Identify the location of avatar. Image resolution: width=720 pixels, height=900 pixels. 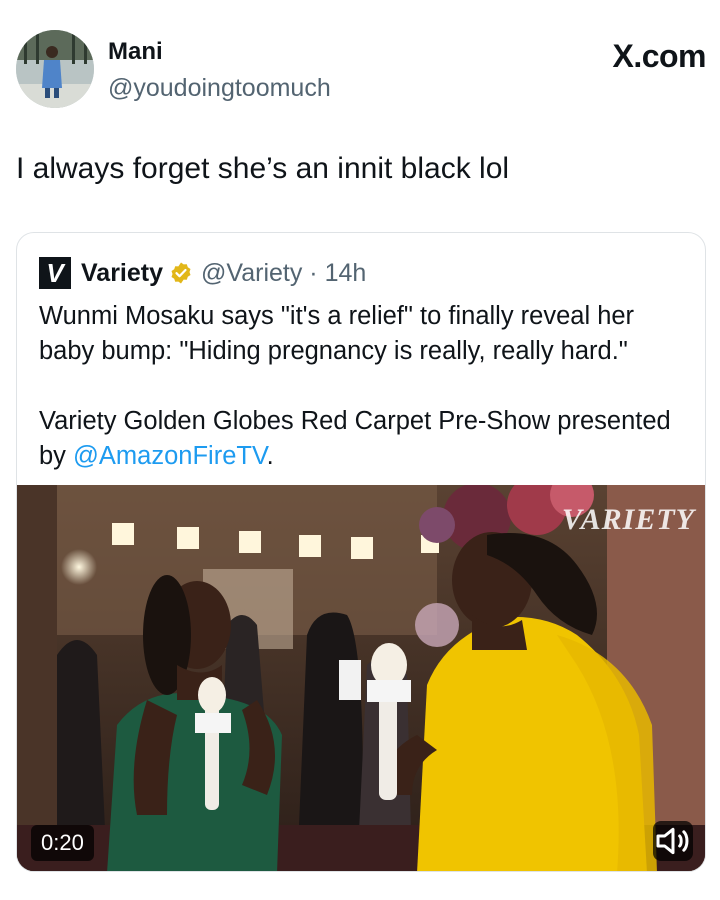
(55, 69).